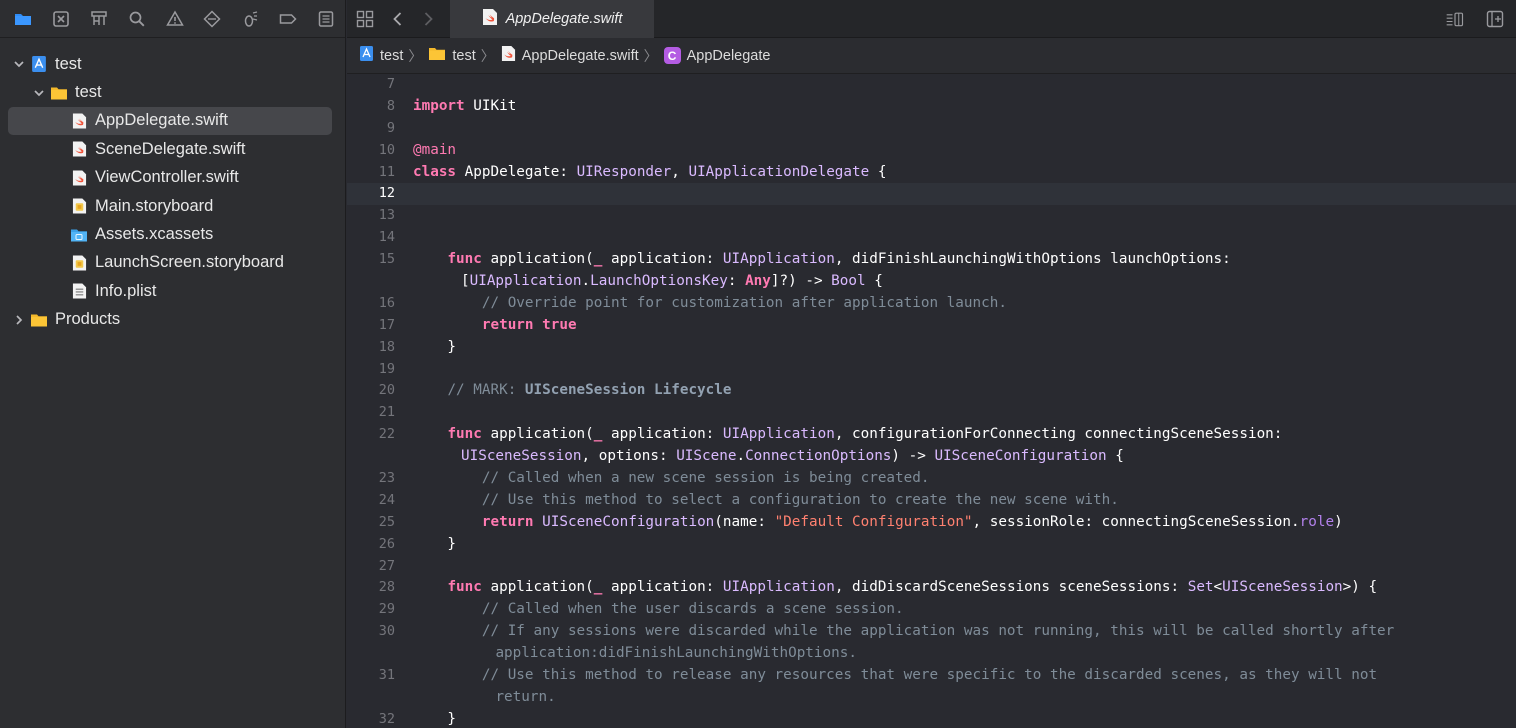 This screenshot has width=1516, height=728. I want to click on file-tree-item: LaunchScreen.storyboard, so click(170, 263).